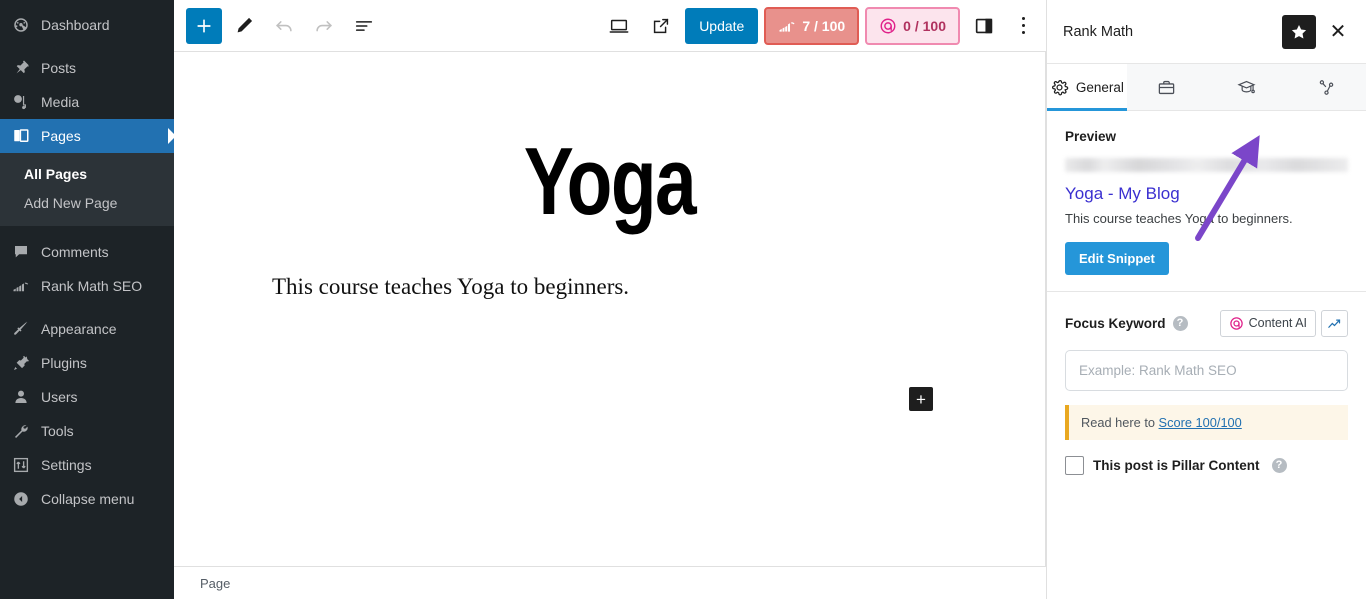  I want to click on sidebar-item-label: Dashboard, so click(75, 25).